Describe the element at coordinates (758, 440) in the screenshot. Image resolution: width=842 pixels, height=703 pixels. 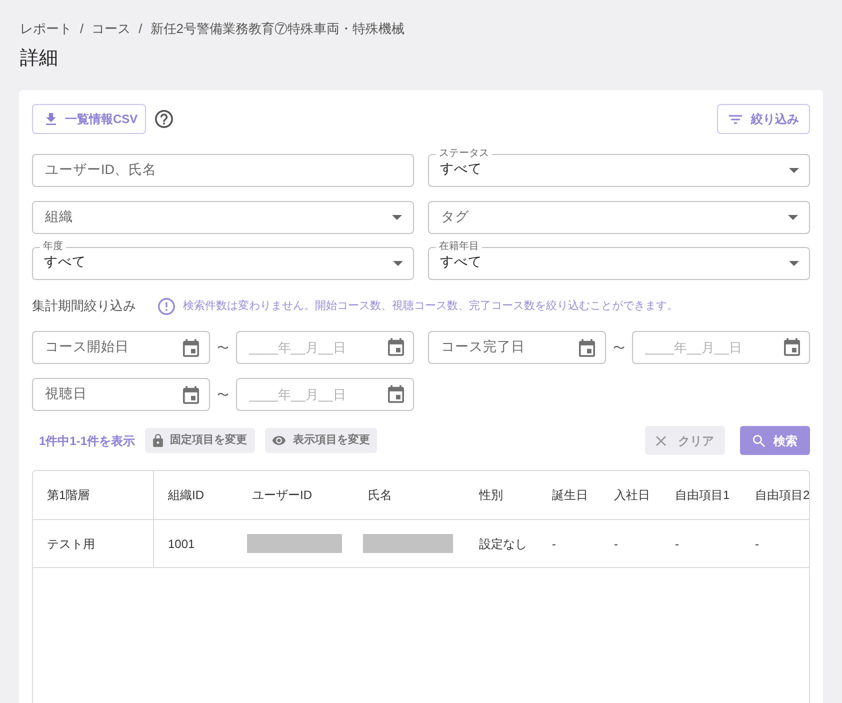
I see `search-icon` at that location.